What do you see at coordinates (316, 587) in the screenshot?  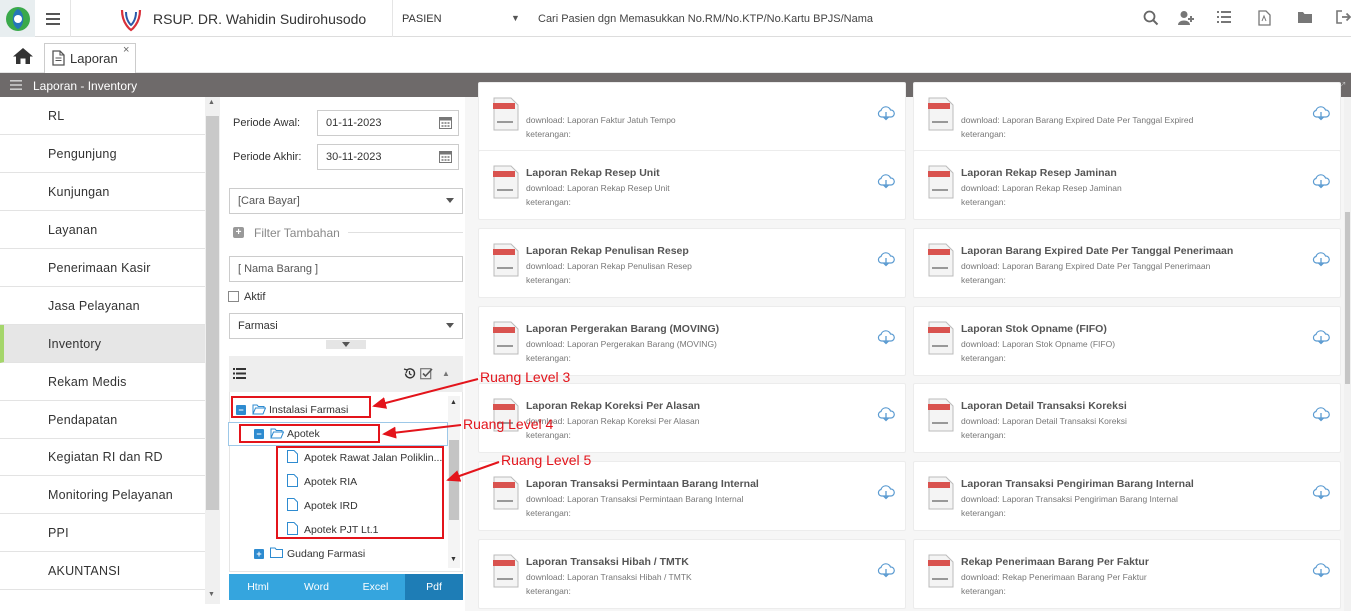 I see `export-word-button: Word` at bounding box center [316, 587].